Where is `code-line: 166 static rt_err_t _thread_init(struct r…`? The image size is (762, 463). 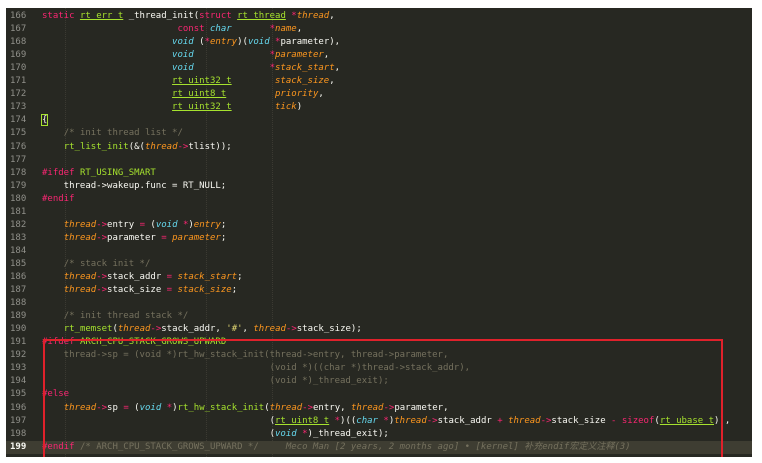 code-line: 166 static rt_err_t _thread_init(struct r… is located at coordinates (379, 16).